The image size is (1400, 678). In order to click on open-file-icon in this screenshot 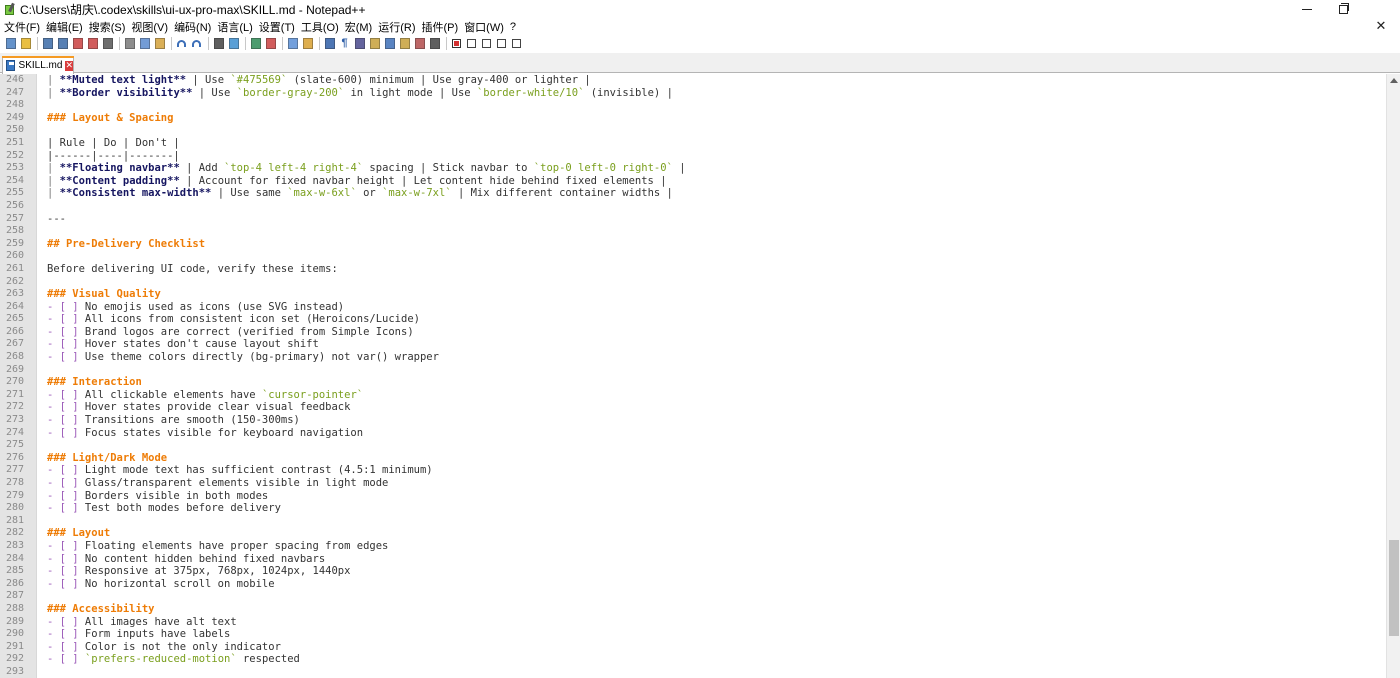, I will do `click(25, 43)`.